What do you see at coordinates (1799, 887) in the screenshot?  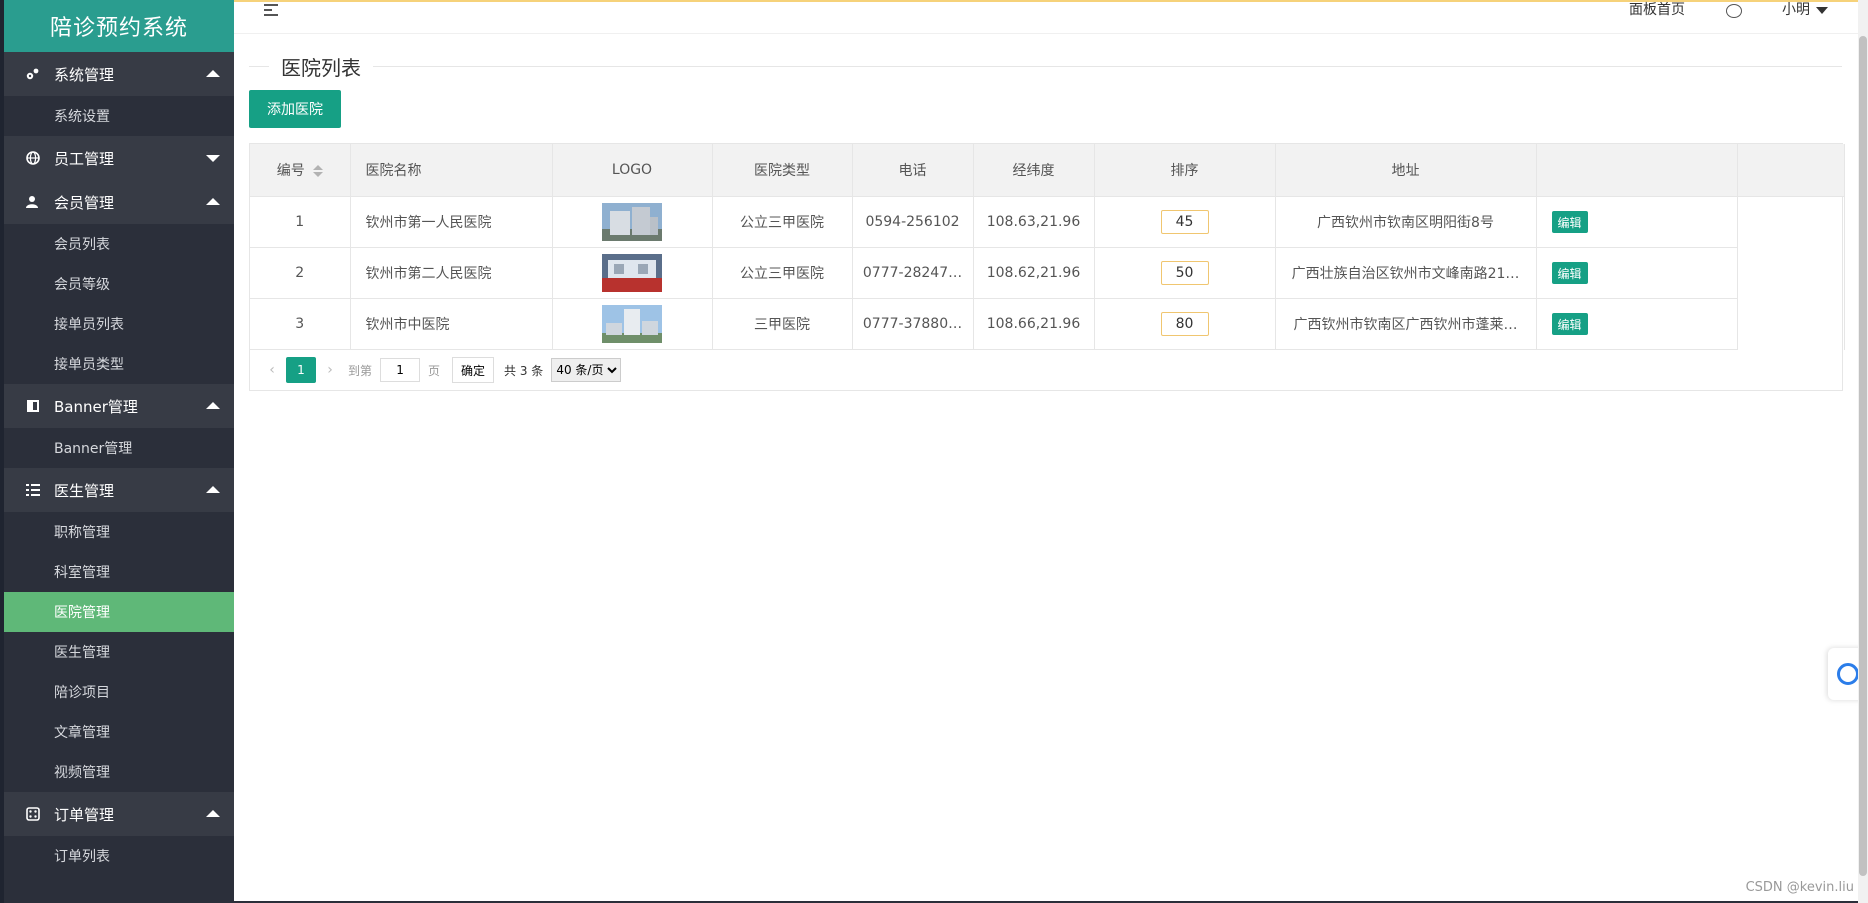 I see `watermark: CSDN @kevin.liu` at bounding box center [1799, 887].